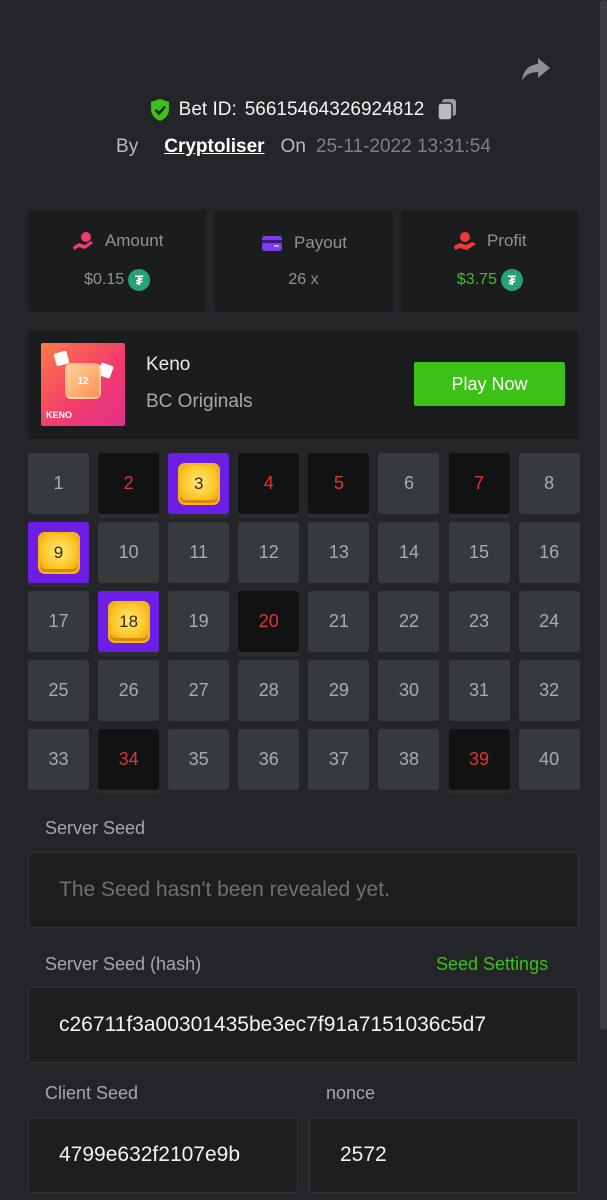 This screenshot has height=1200, width=607. I want to click on server-seed-field: The Seed hasn't been revealed yet., so click(303, 890).